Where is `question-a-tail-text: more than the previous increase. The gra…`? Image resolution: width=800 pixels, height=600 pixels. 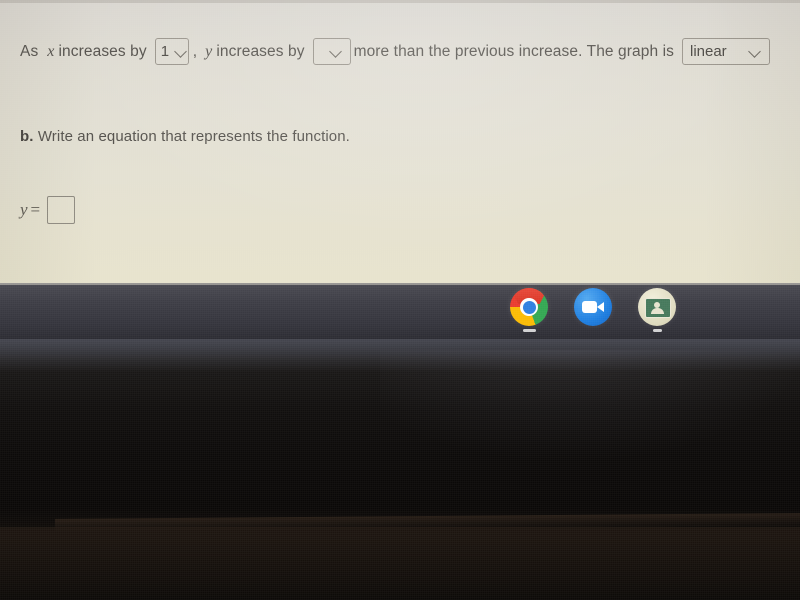 question-a-tail-text: more than the previous increase. The gra… is located at coordinates (513, 51).